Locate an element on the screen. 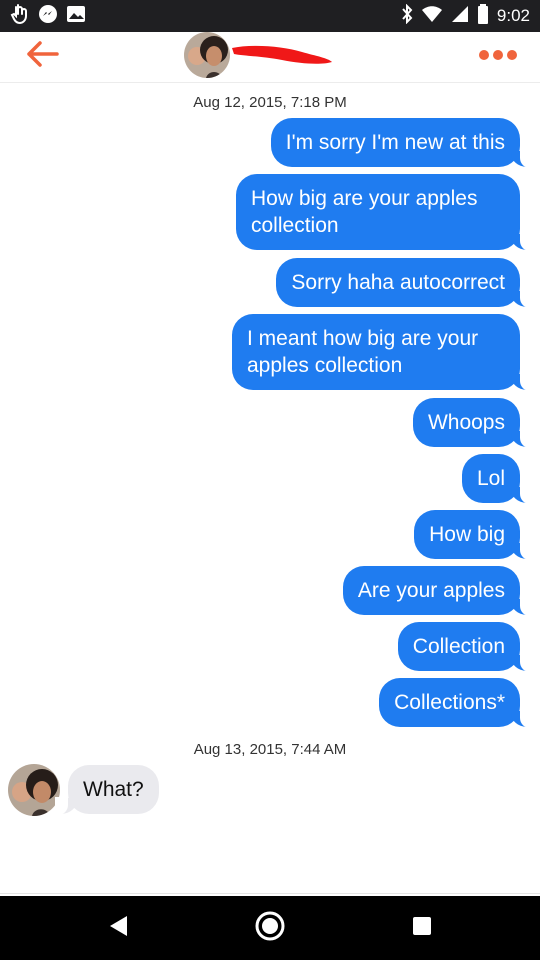 The width and height of the screenshot is (540, 960). messenger-icon is located at coordinates (48, 16).